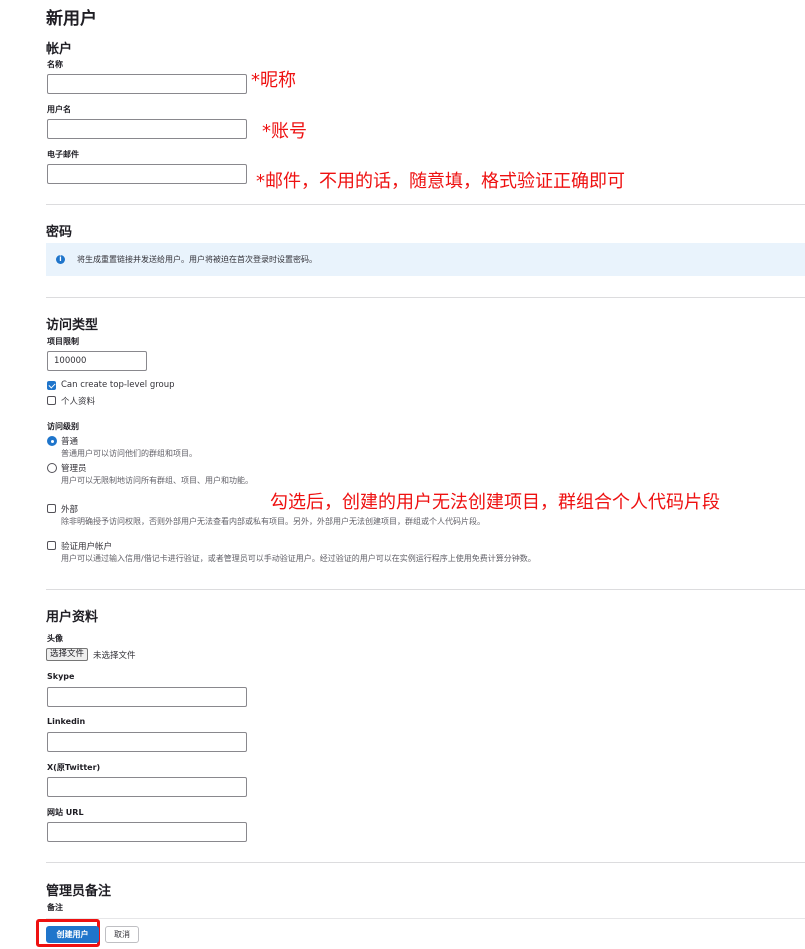 Image resolution: width=805 pixels, height=949 pixels. What do you see at coordinates (79, 891) in the screenshot?
I see `admin-notes-section-title: 管理员备注` at bounding box center [79, 891].